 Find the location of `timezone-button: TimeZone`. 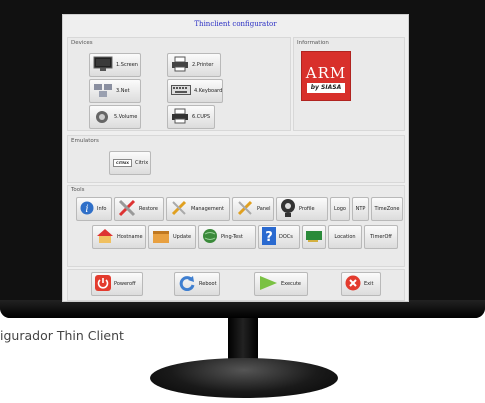

timezone-button: TimeZone is located at coordinates (387, 209).